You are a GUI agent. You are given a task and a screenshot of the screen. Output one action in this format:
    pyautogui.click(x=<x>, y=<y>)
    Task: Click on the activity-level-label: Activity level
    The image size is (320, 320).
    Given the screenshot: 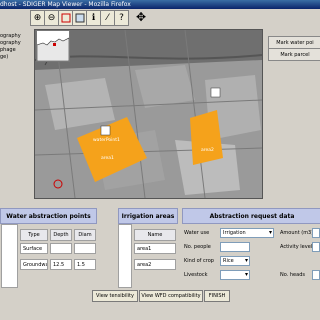 What is the action you would take?
    pyautogui.click(x=296, y=247)
    